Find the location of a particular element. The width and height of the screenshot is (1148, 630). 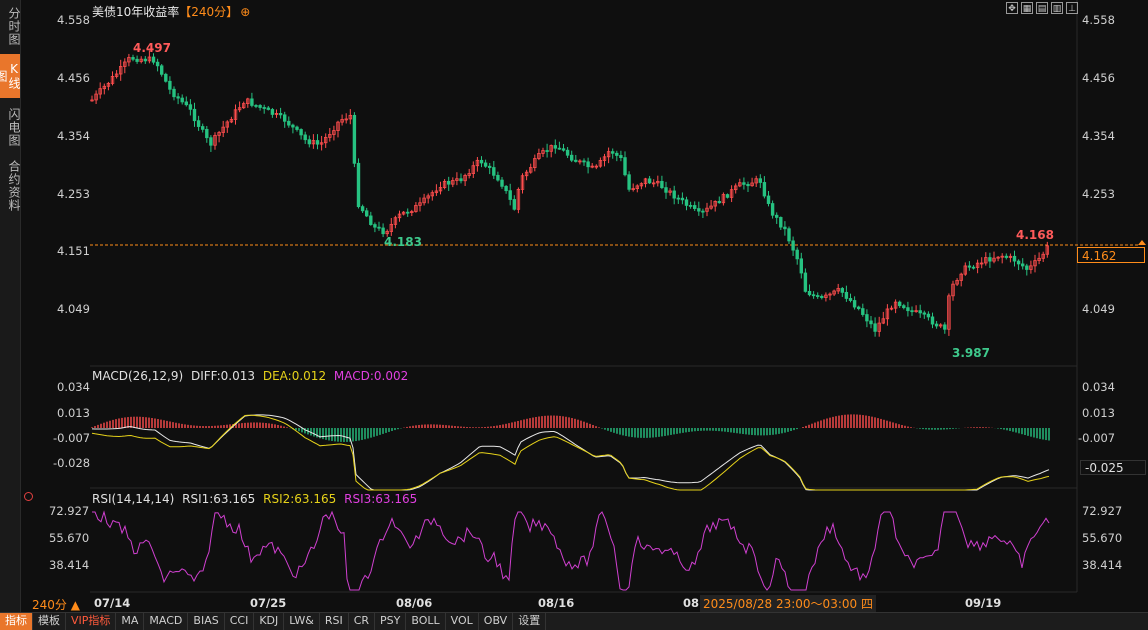

date-label-5: 09/19 is located at coordinates (983, 603).